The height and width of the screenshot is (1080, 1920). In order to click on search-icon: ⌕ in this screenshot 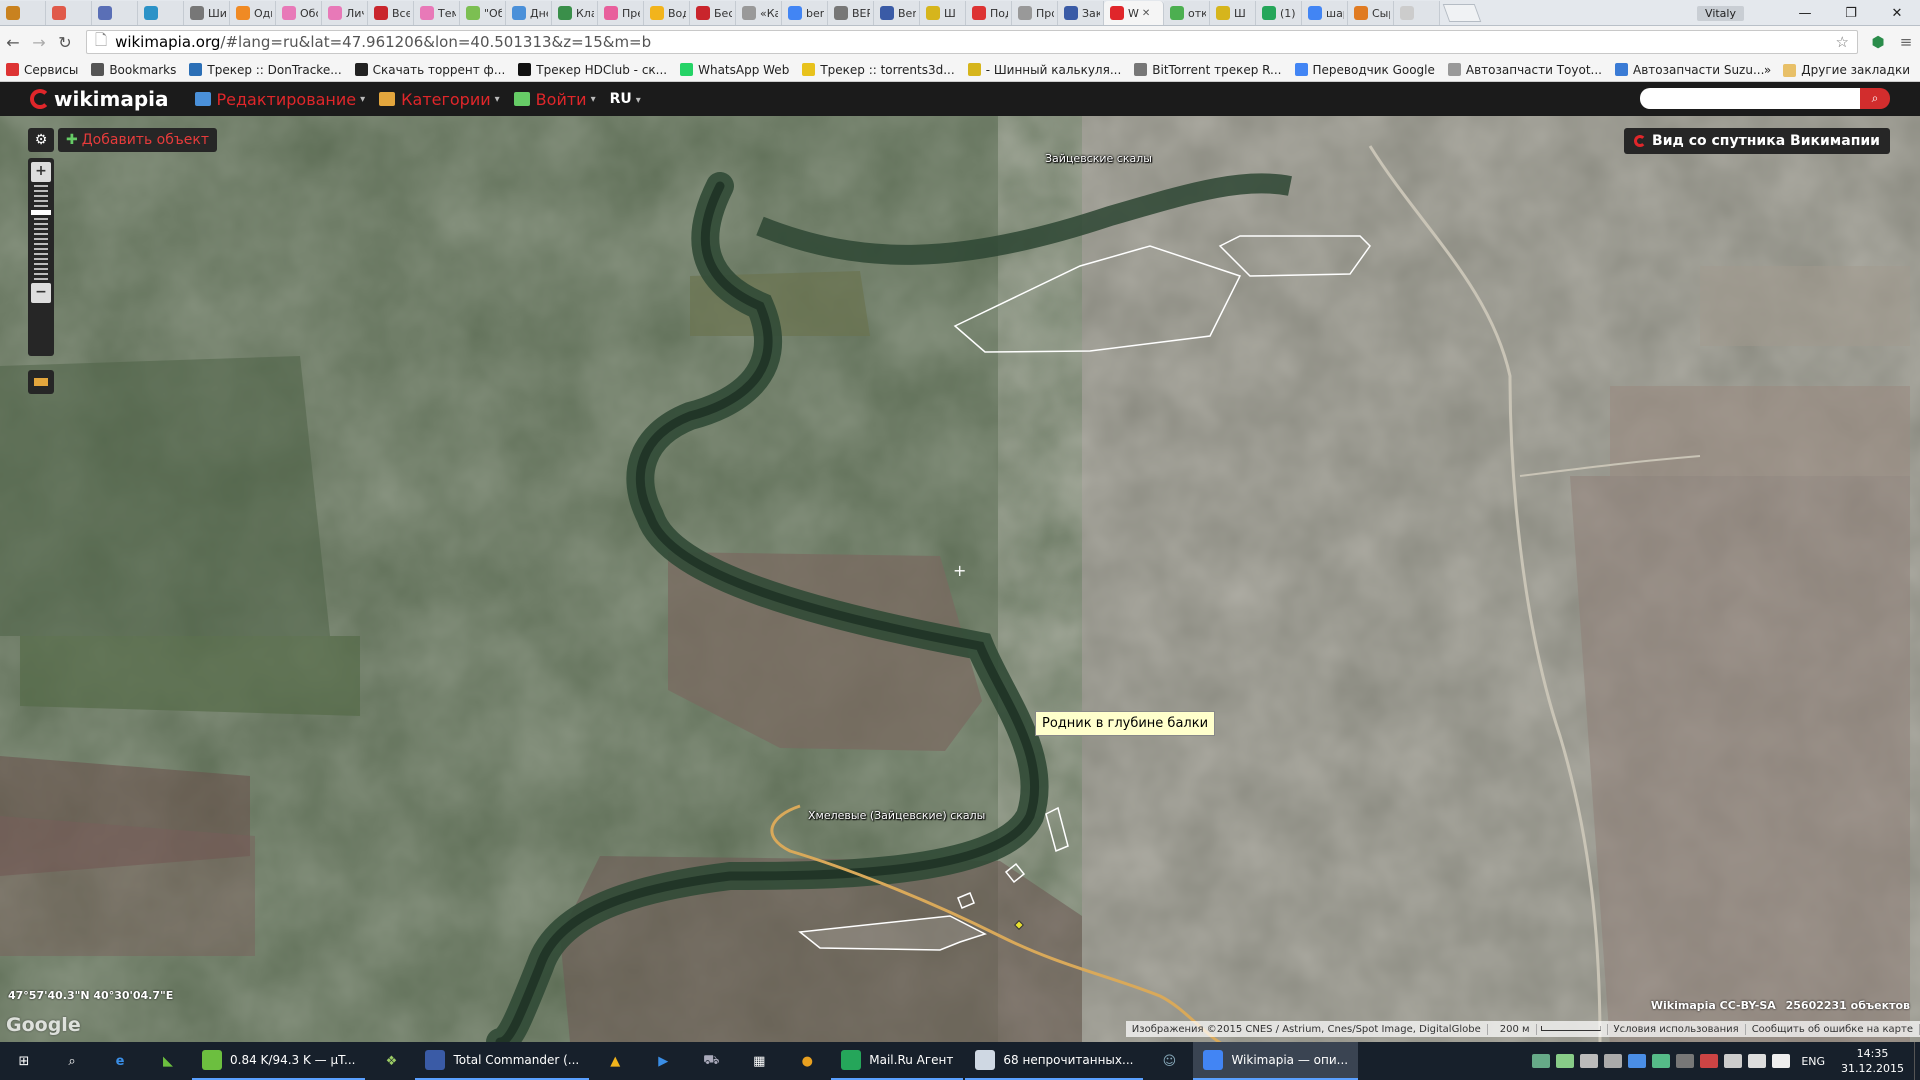, I will do `click(72, 1061)`.